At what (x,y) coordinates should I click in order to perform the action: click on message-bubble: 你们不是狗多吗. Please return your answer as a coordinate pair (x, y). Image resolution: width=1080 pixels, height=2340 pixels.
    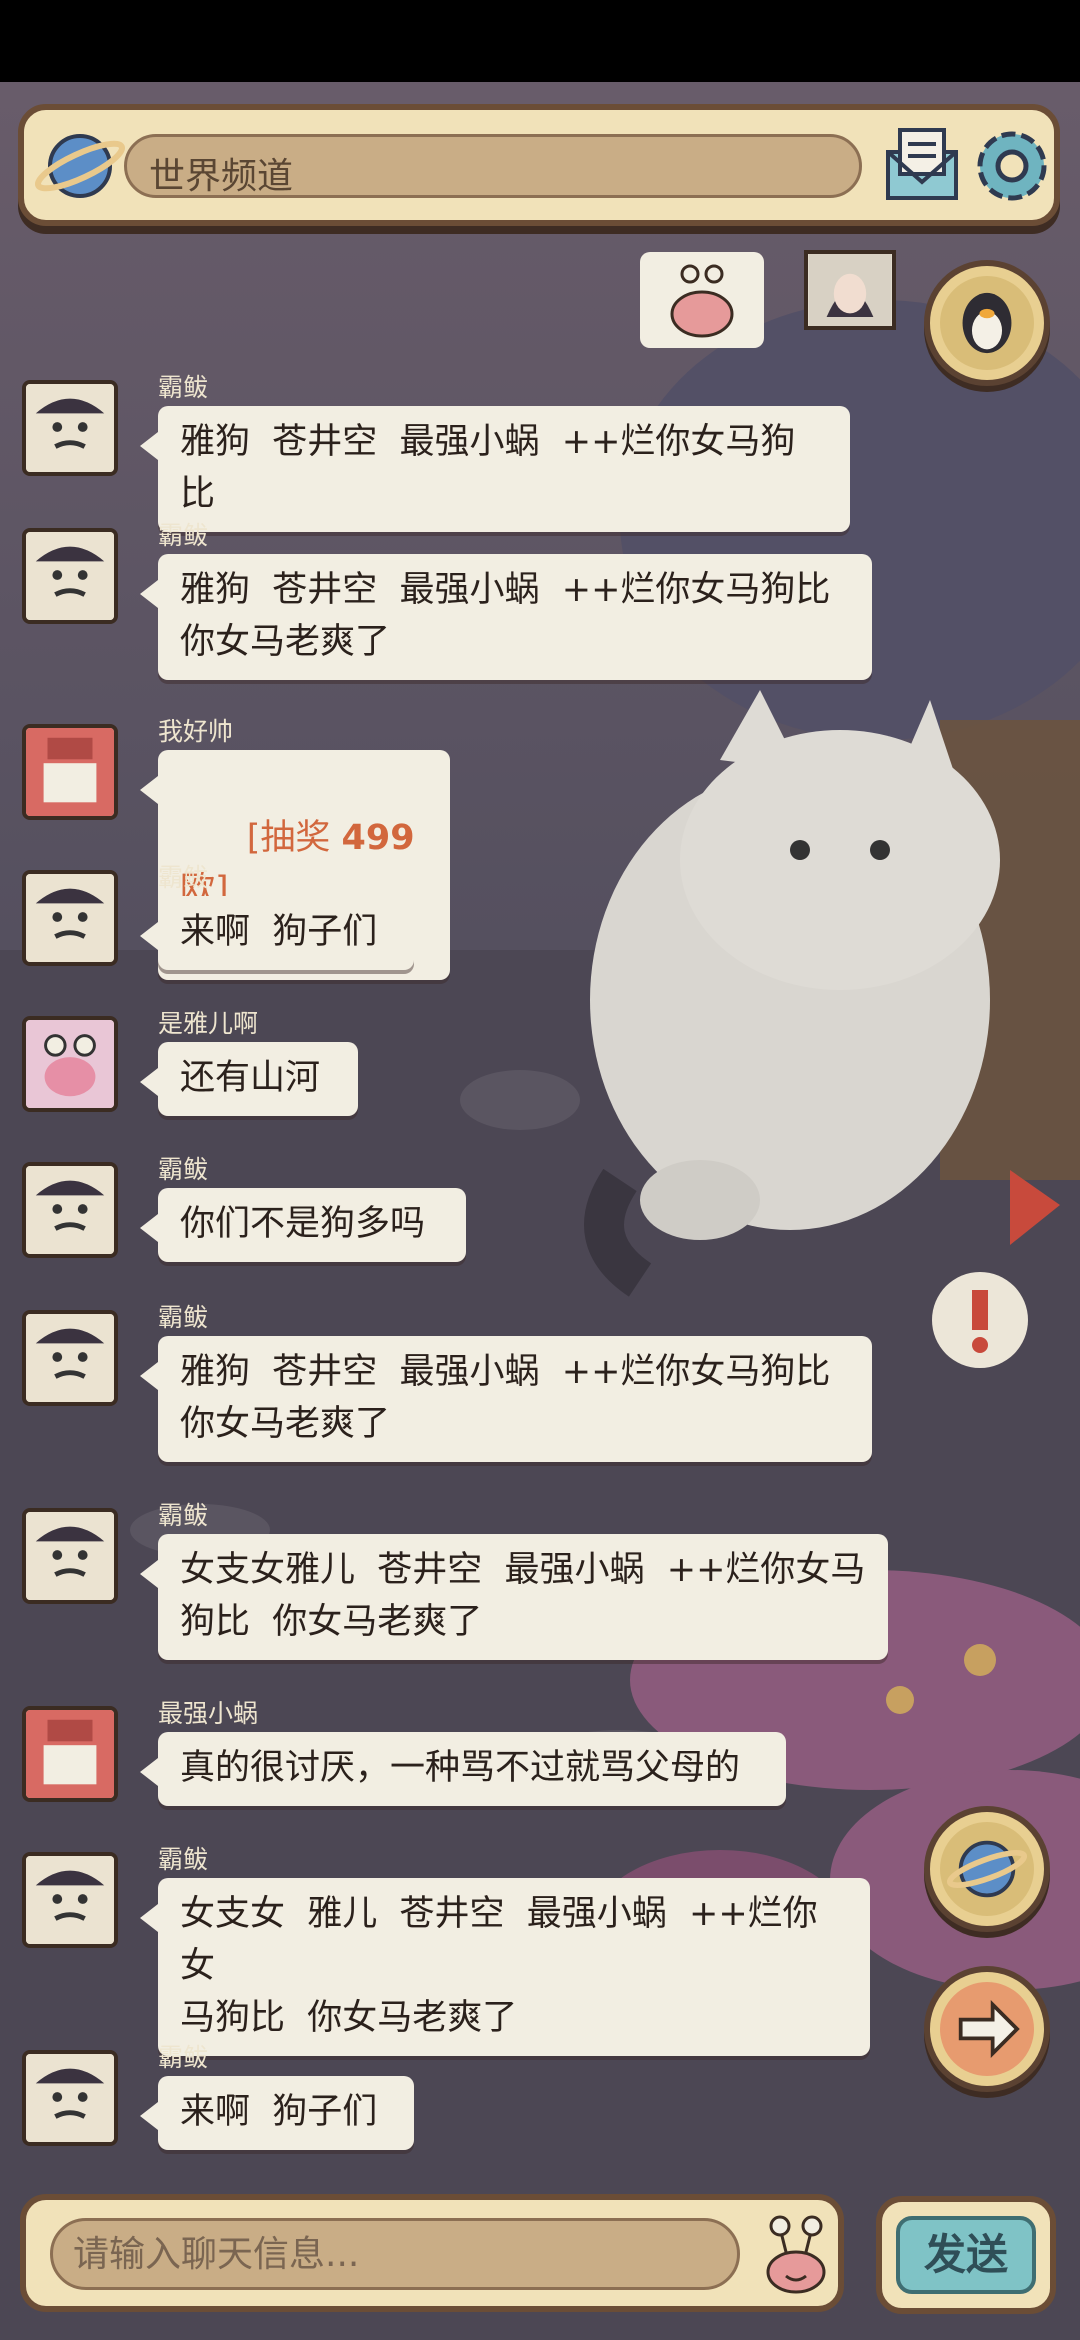
    Looking at the image, I should click on (303, 1225).